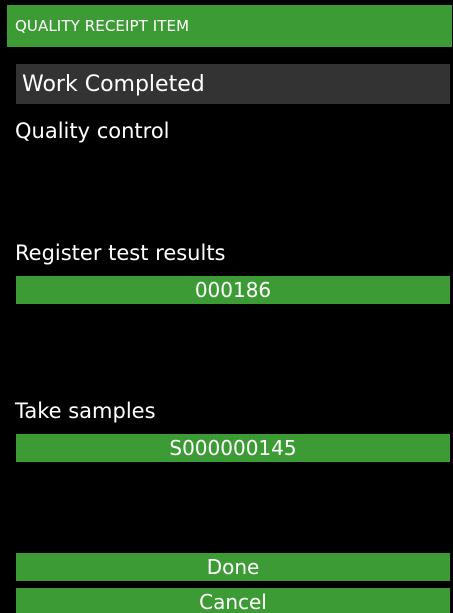 The image size is (453, 613). I want to click on register-test-results-value: 000186, so click(233, 290).